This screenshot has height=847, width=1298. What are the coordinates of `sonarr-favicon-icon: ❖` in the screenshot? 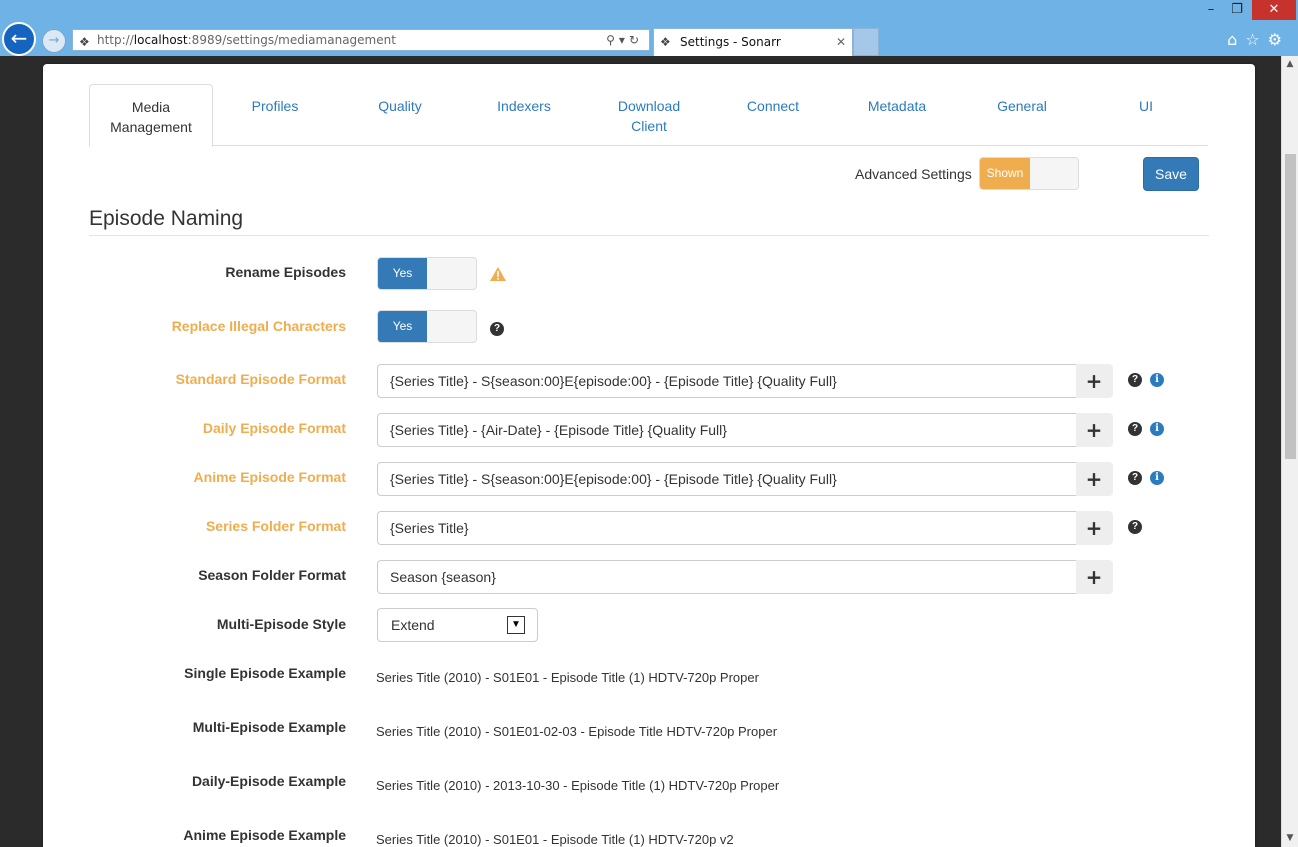 It's located at (84, 42).